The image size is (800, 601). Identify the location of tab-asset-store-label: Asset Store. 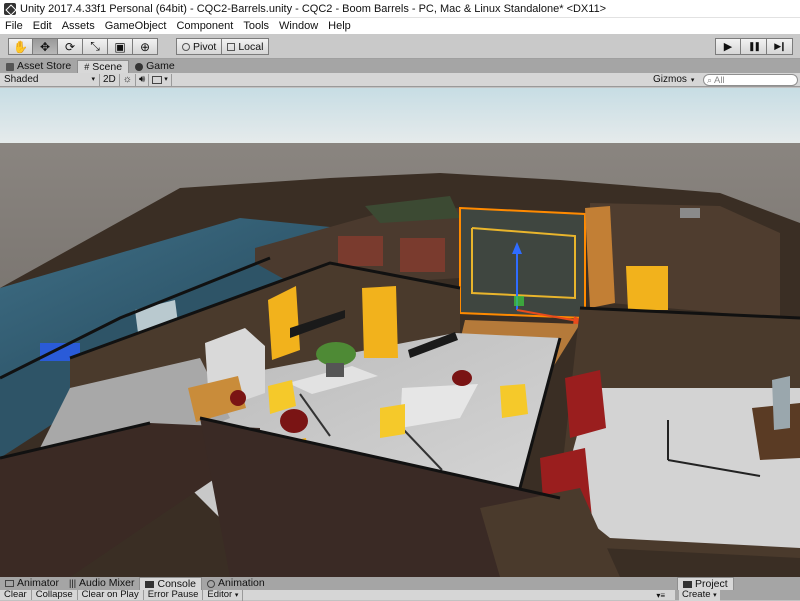
(44, 66).